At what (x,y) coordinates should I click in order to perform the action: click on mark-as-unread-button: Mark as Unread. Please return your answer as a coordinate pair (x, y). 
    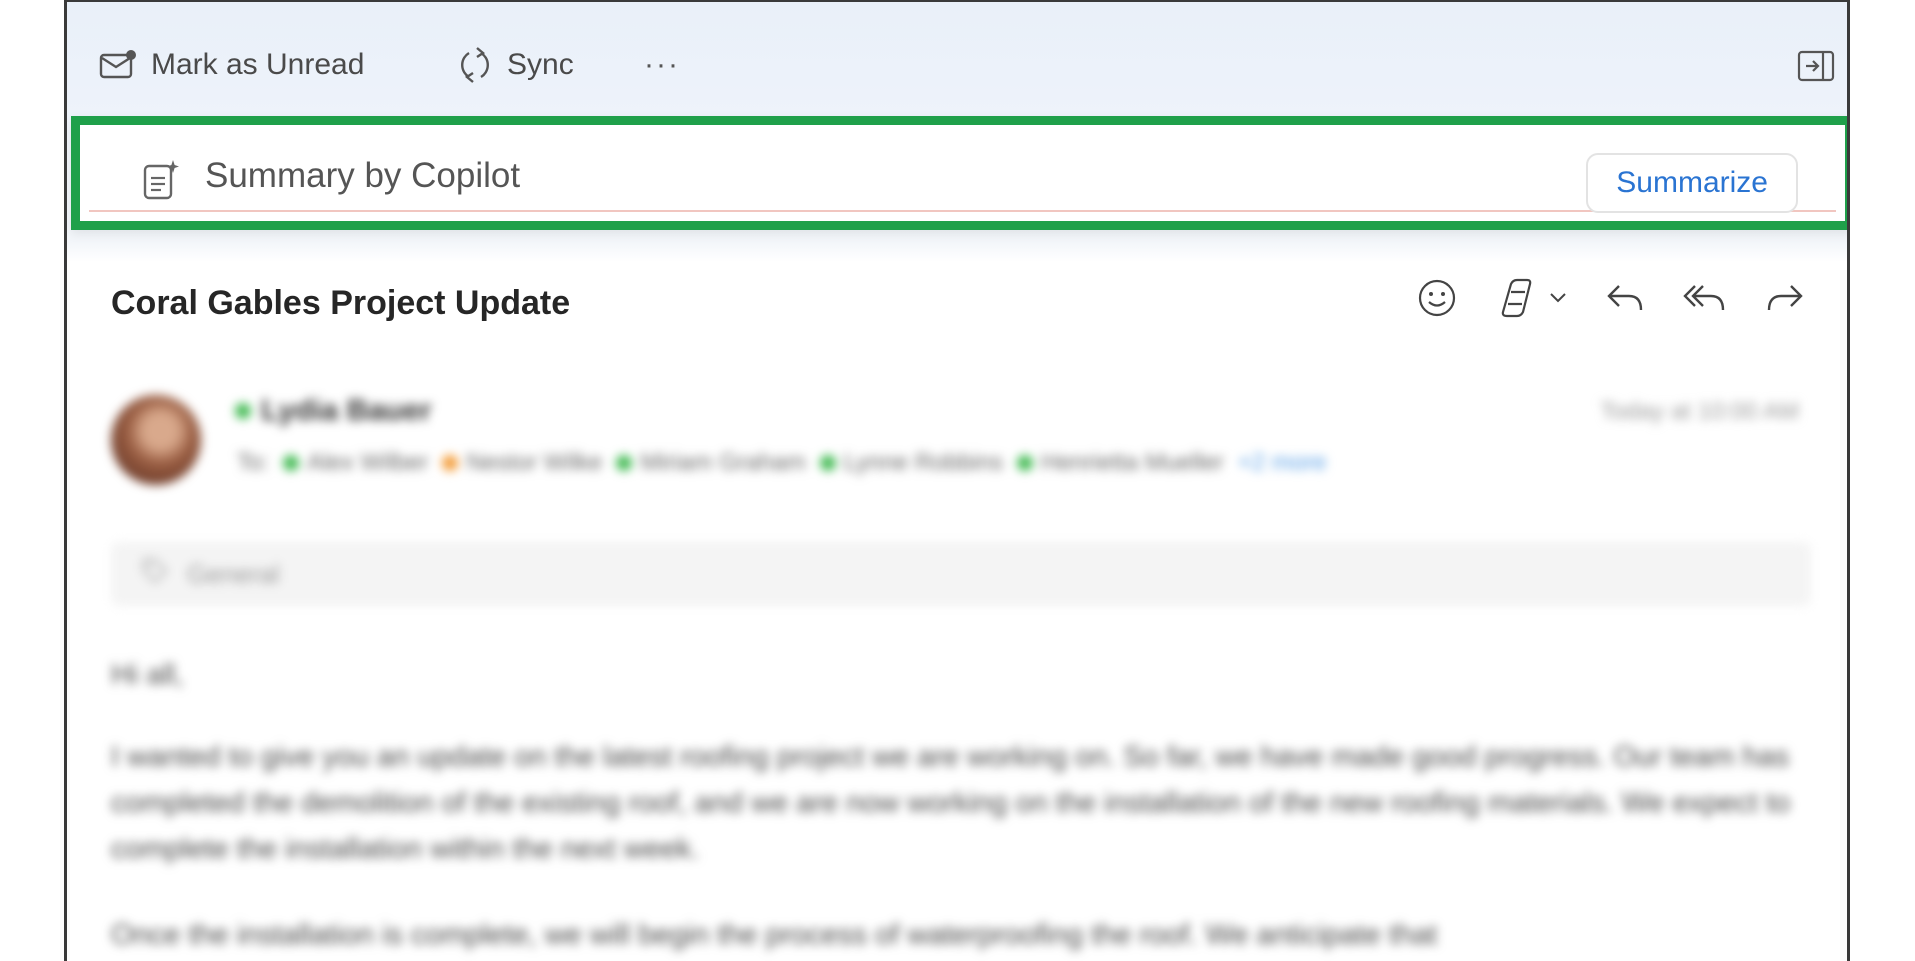
    Looking at the image, I should click on (231, 65).